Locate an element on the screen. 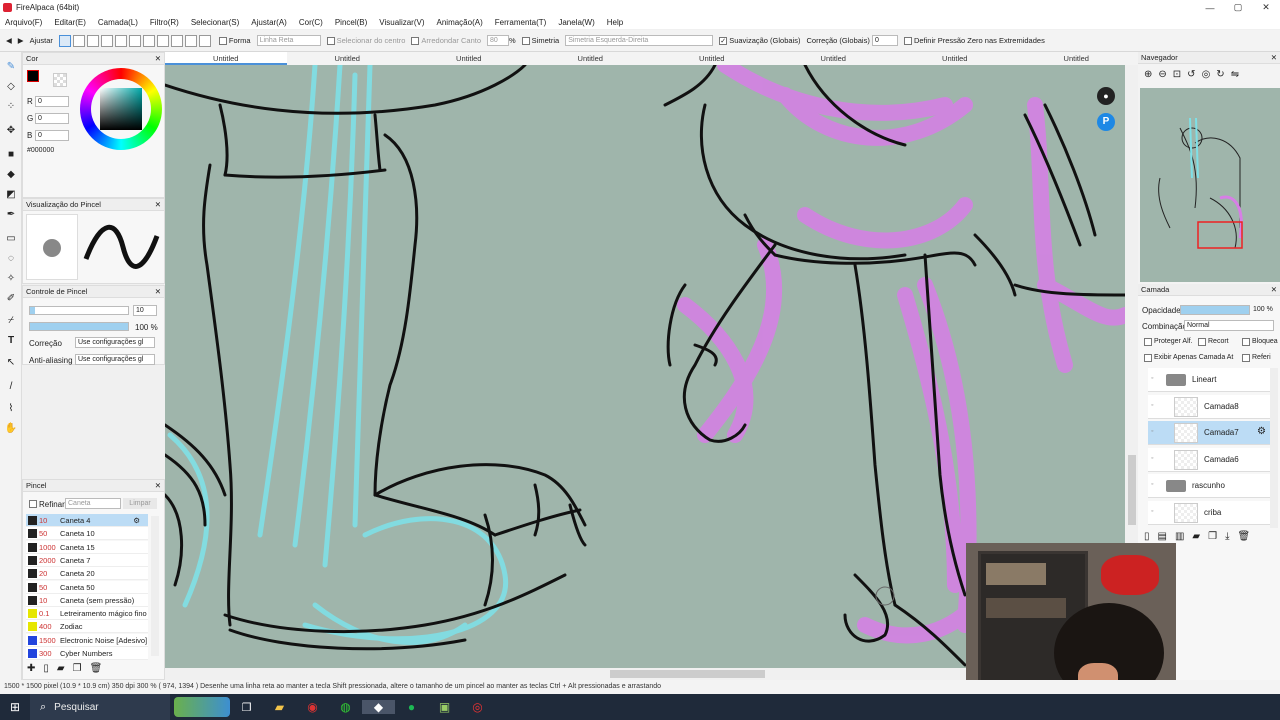  rotate-right-icon: ↻ is located at coordinates (1220, 74).